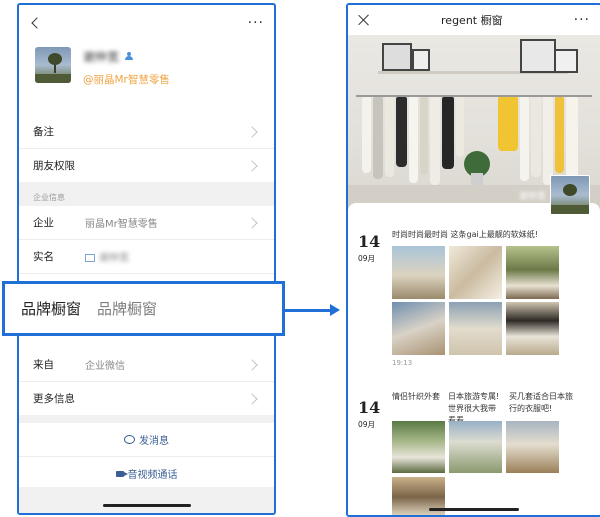 This screenshot has width=600, height=517. I want to click on row-label: 企业, so click(43, 223).